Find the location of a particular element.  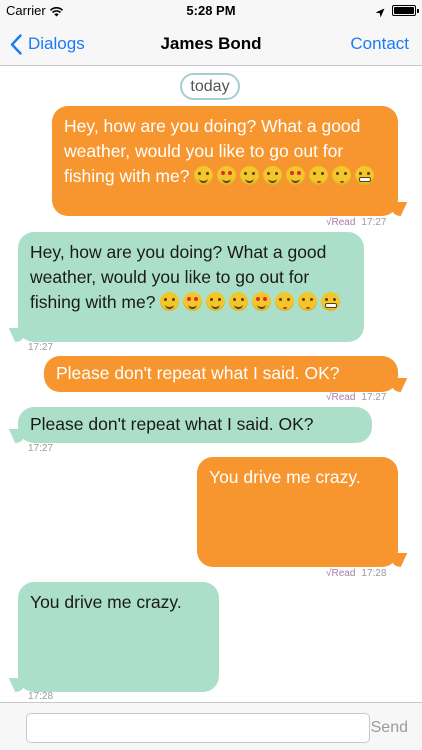

incoming-message-bubble: Please don't repeat what I said. OK? is located at coordinates (195, 425).